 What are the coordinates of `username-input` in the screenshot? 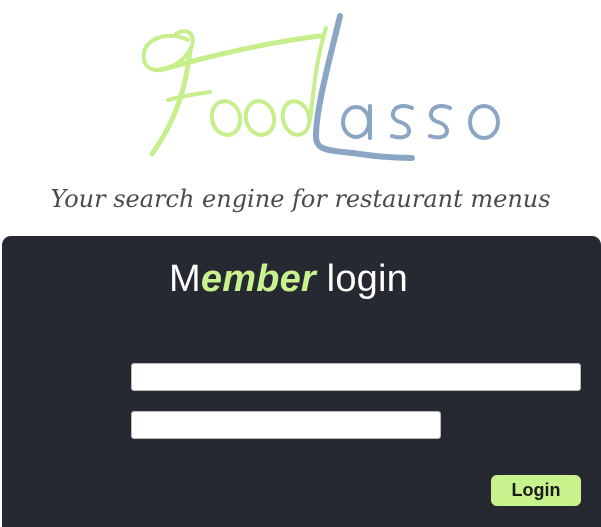 It's located at (356, 377).